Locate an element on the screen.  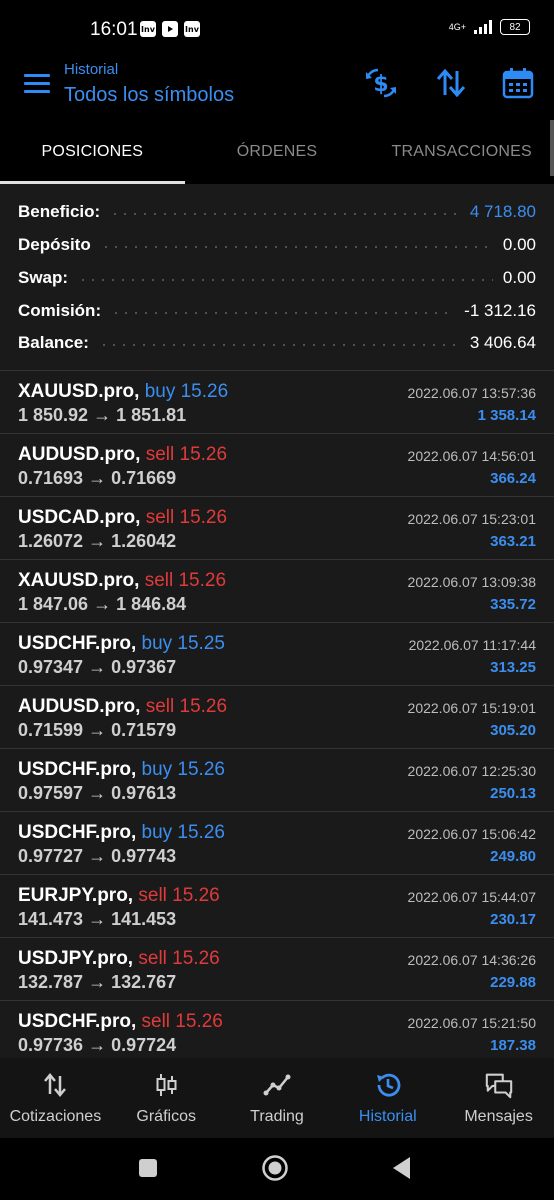
menu-icon is located at coordinates (37, 84).